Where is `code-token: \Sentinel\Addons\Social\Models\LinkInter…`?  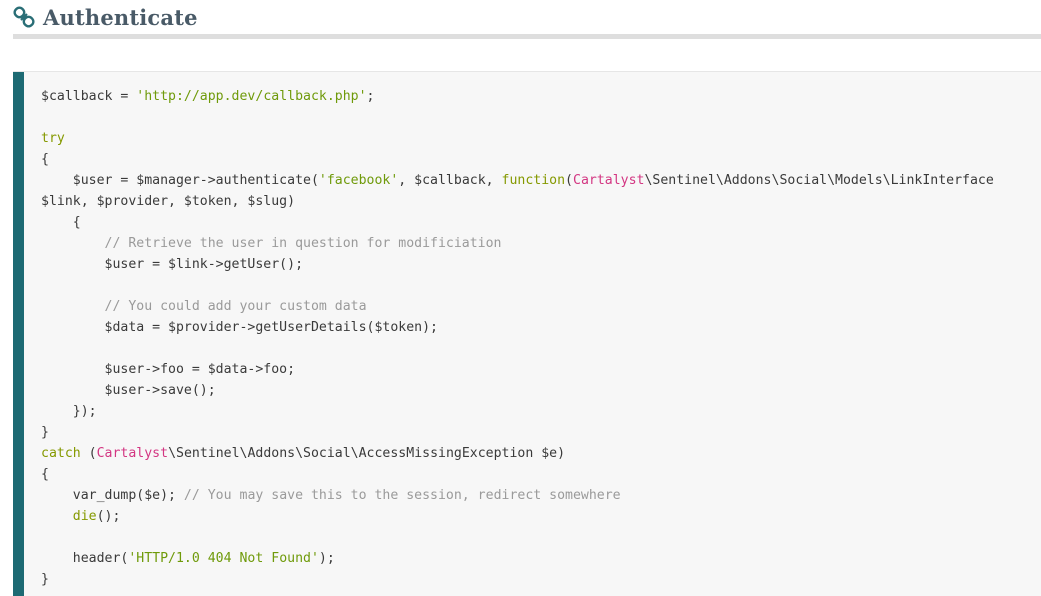 code-token: \Sentinel\Addons\Social\Models\LinkInter… is located at coordinates (819, 180).